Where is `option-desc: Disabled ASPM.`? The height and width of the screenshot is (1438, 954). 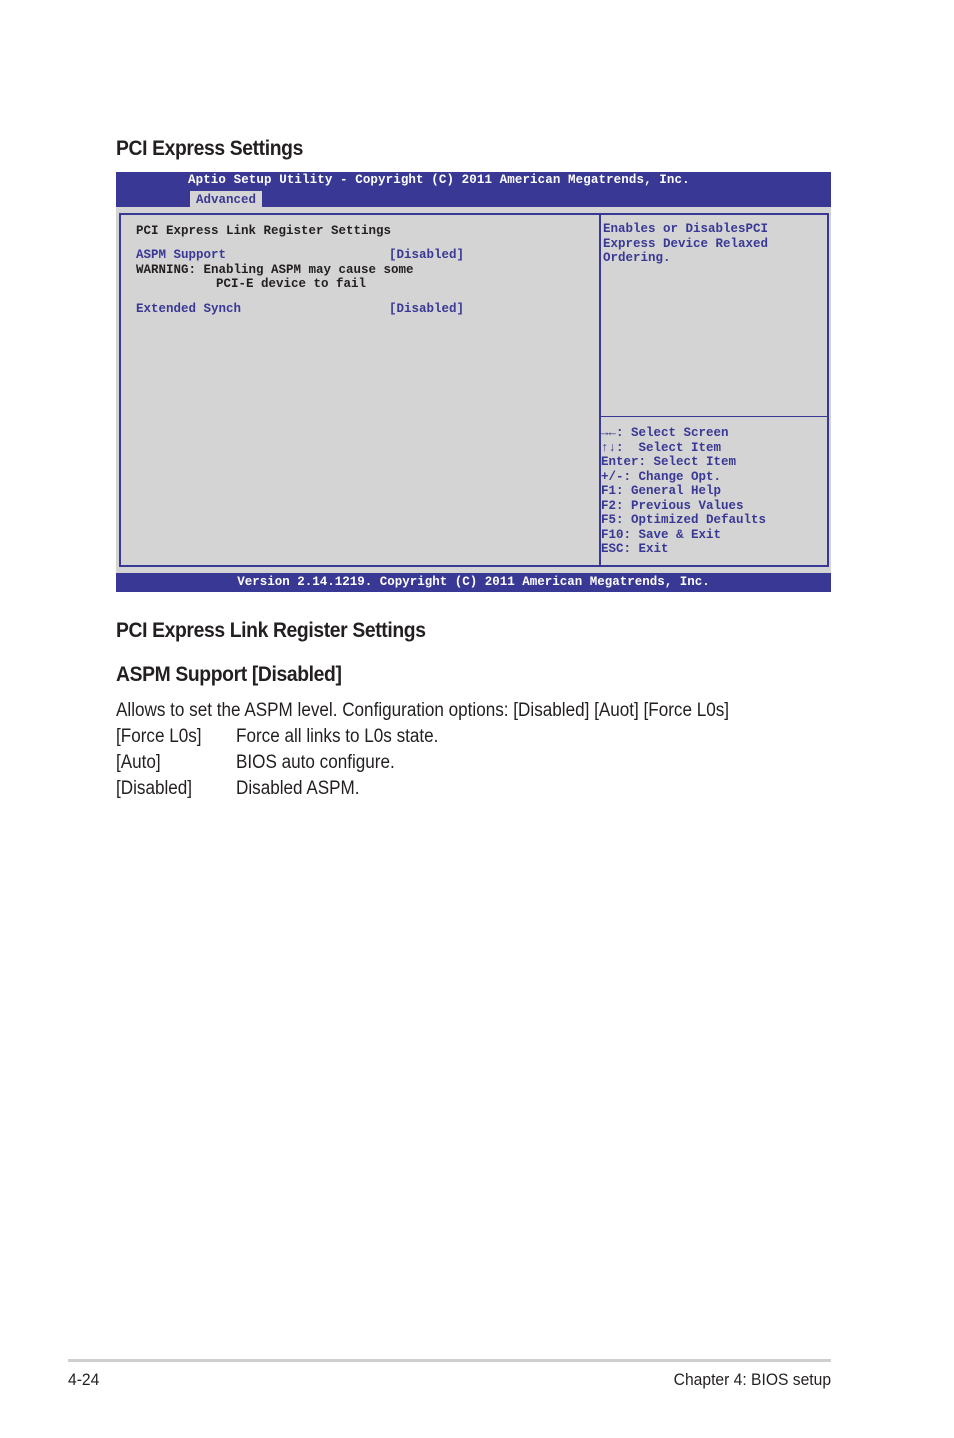 option-desc: Disabled ASPM. is located at coordinates (298, 788).